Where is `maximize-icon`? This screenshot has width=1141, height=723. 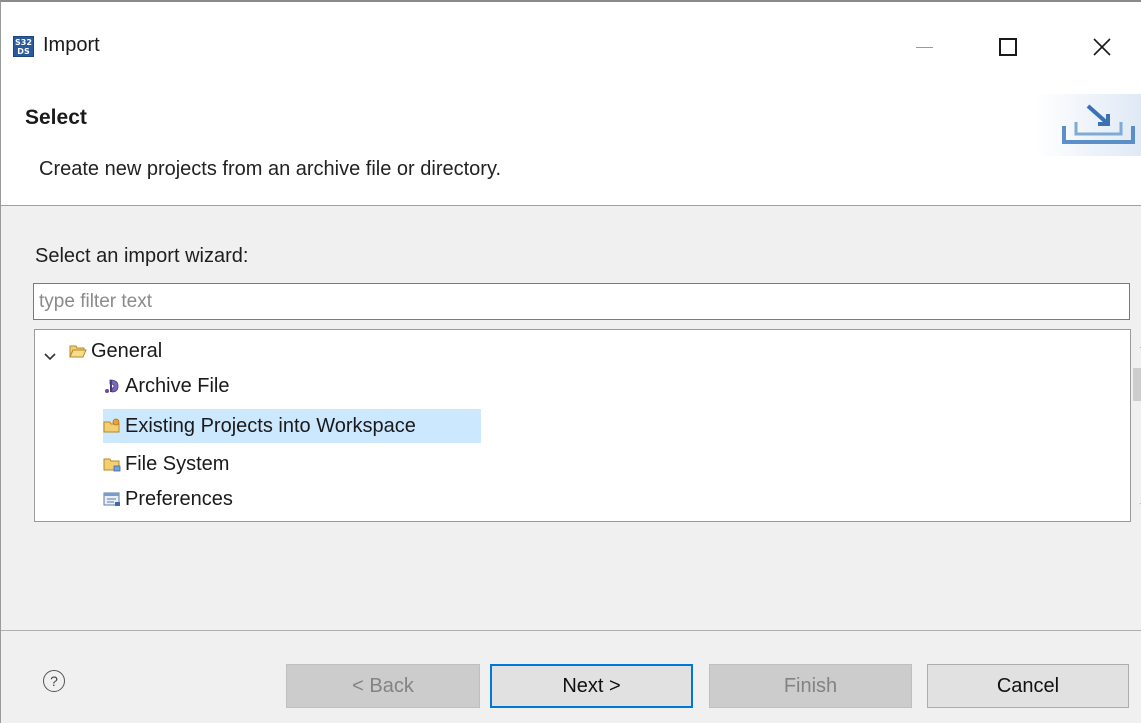 maximize-icon is located at coordinates (1008, 47).